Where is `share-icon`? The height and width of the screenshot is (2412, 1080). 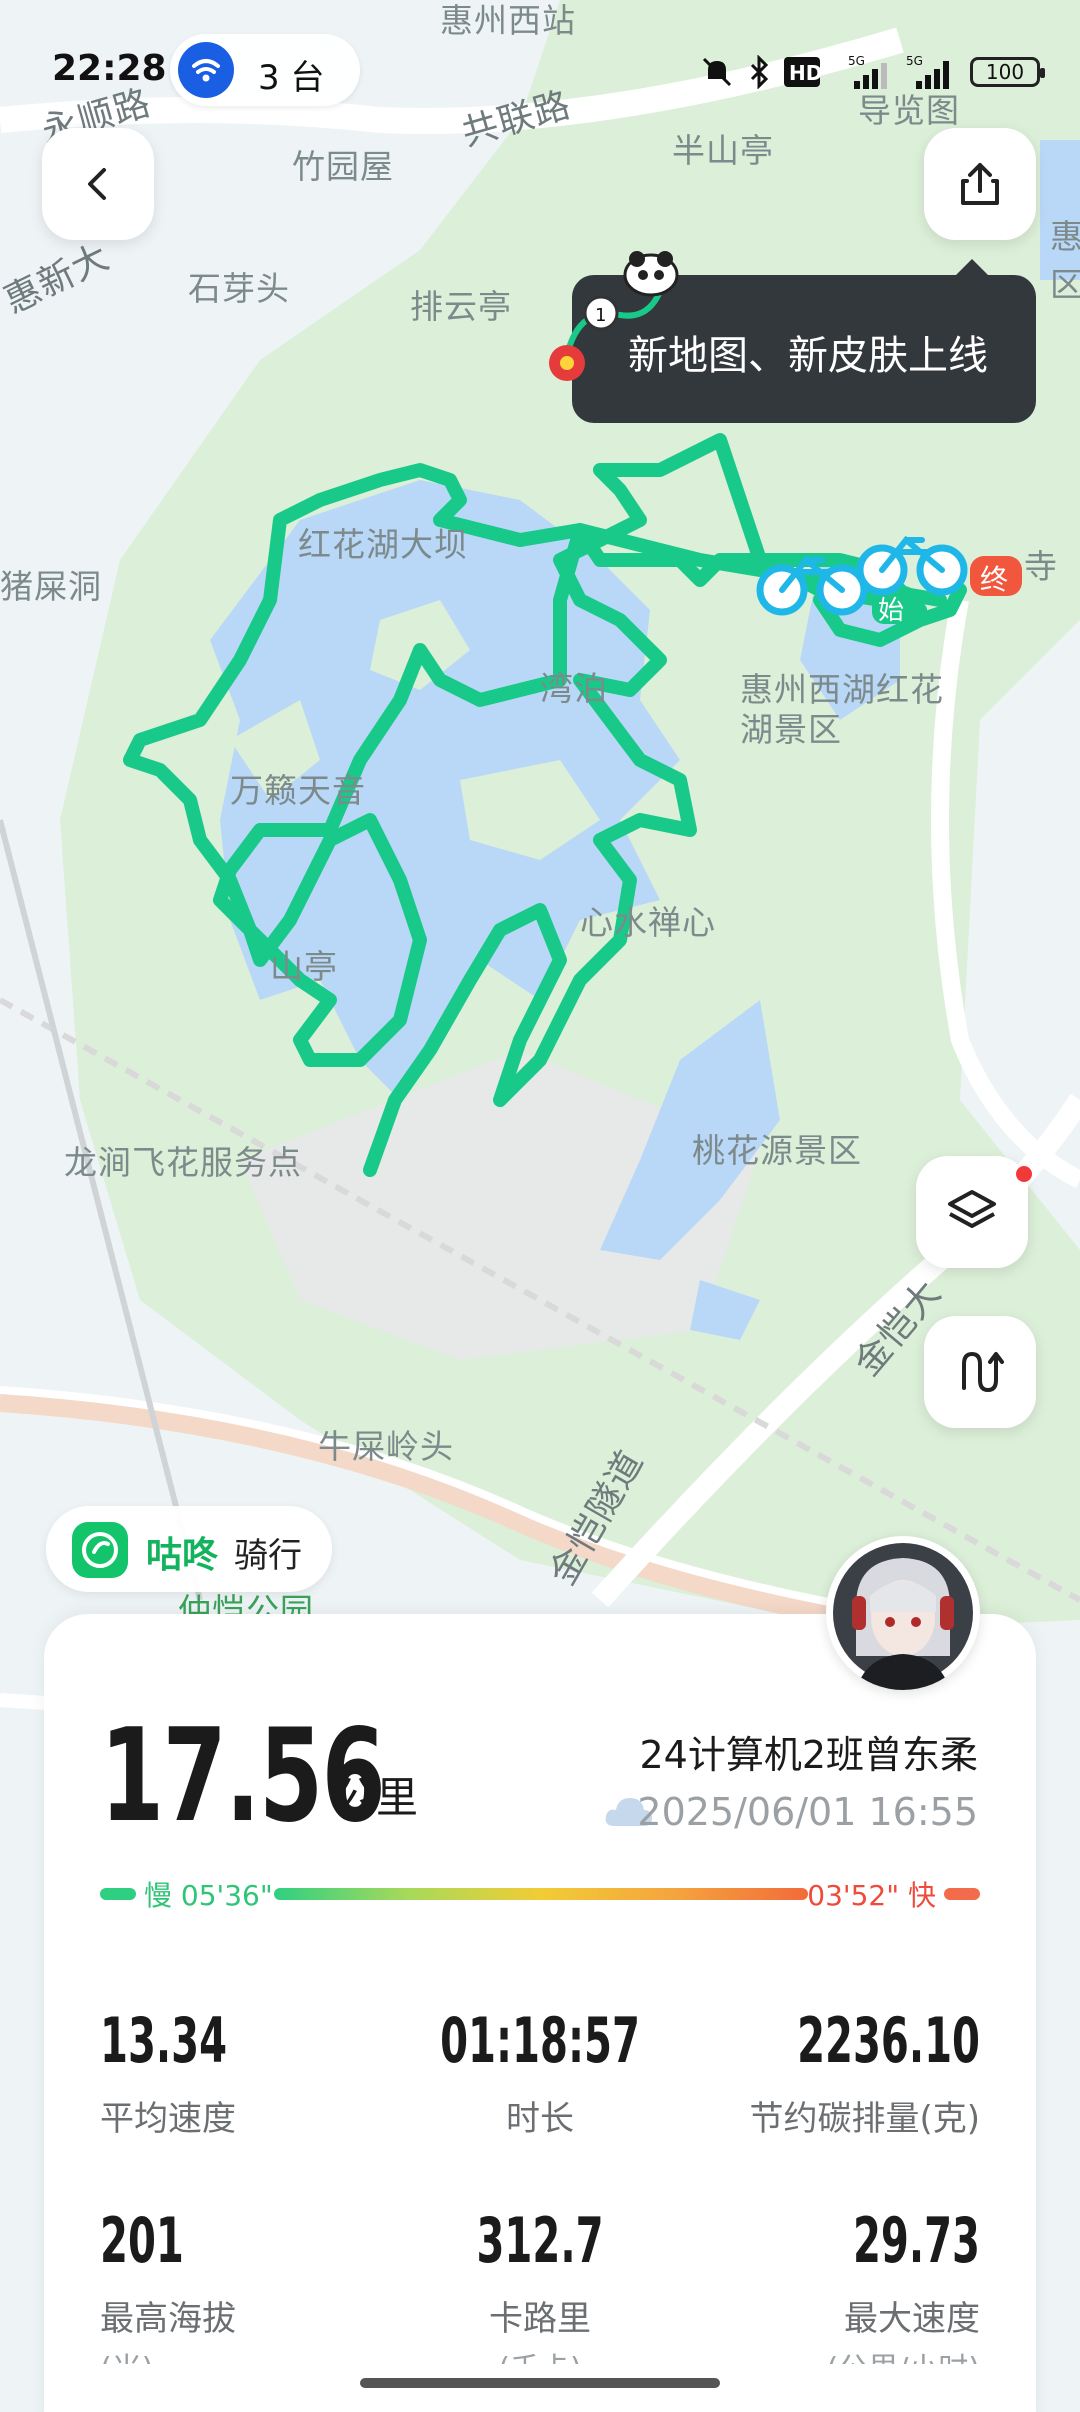
share-icon is located at coordinates (980, 184).